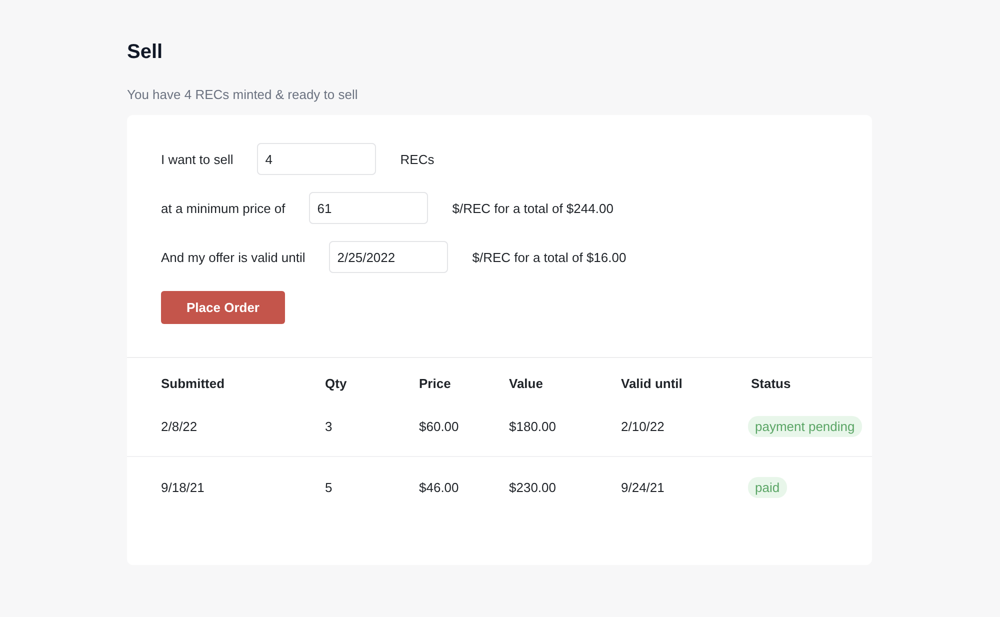 The height and width of the screenshot is (617, 1000). Describe the element at coordinates (179, 426) in the screenshot. I see `table-cell-text: 2/8/22` at that location.